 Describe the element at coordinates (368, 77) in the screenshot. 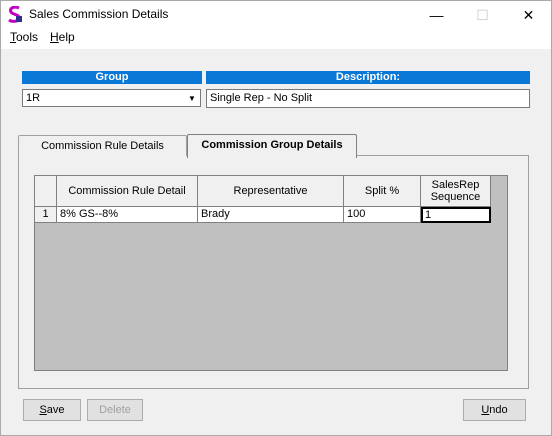

I see `description-header: Description:` at that location.